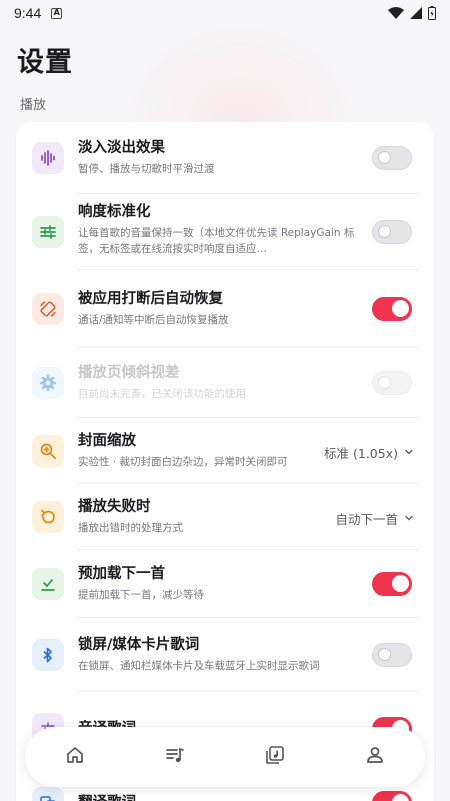  I want to click on setting-title: 淡入淡出效果, so click(121, 148).